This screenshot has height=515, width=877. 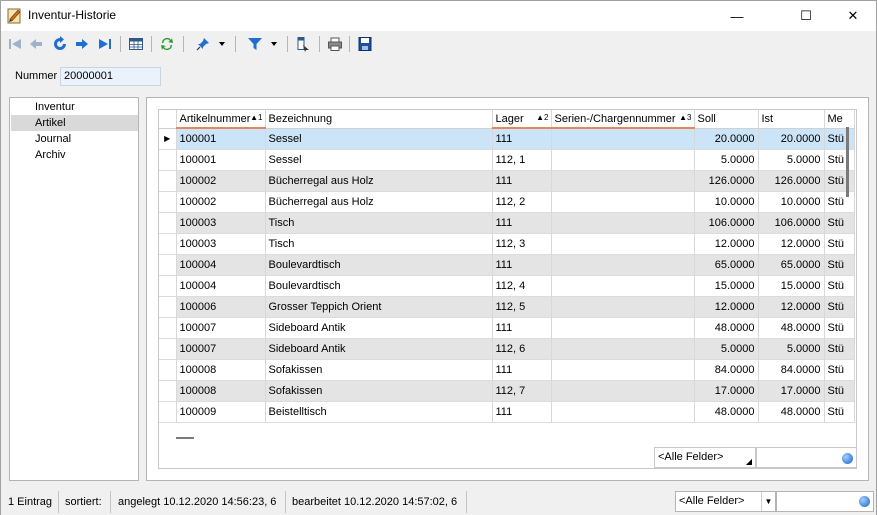 What do you see at coordinates (507, 265) in the screenshot?
I see `table-row: 100004 Boulevardtisch 111 65.0000 65.0000 Stü` at bounding box center [507, 265].